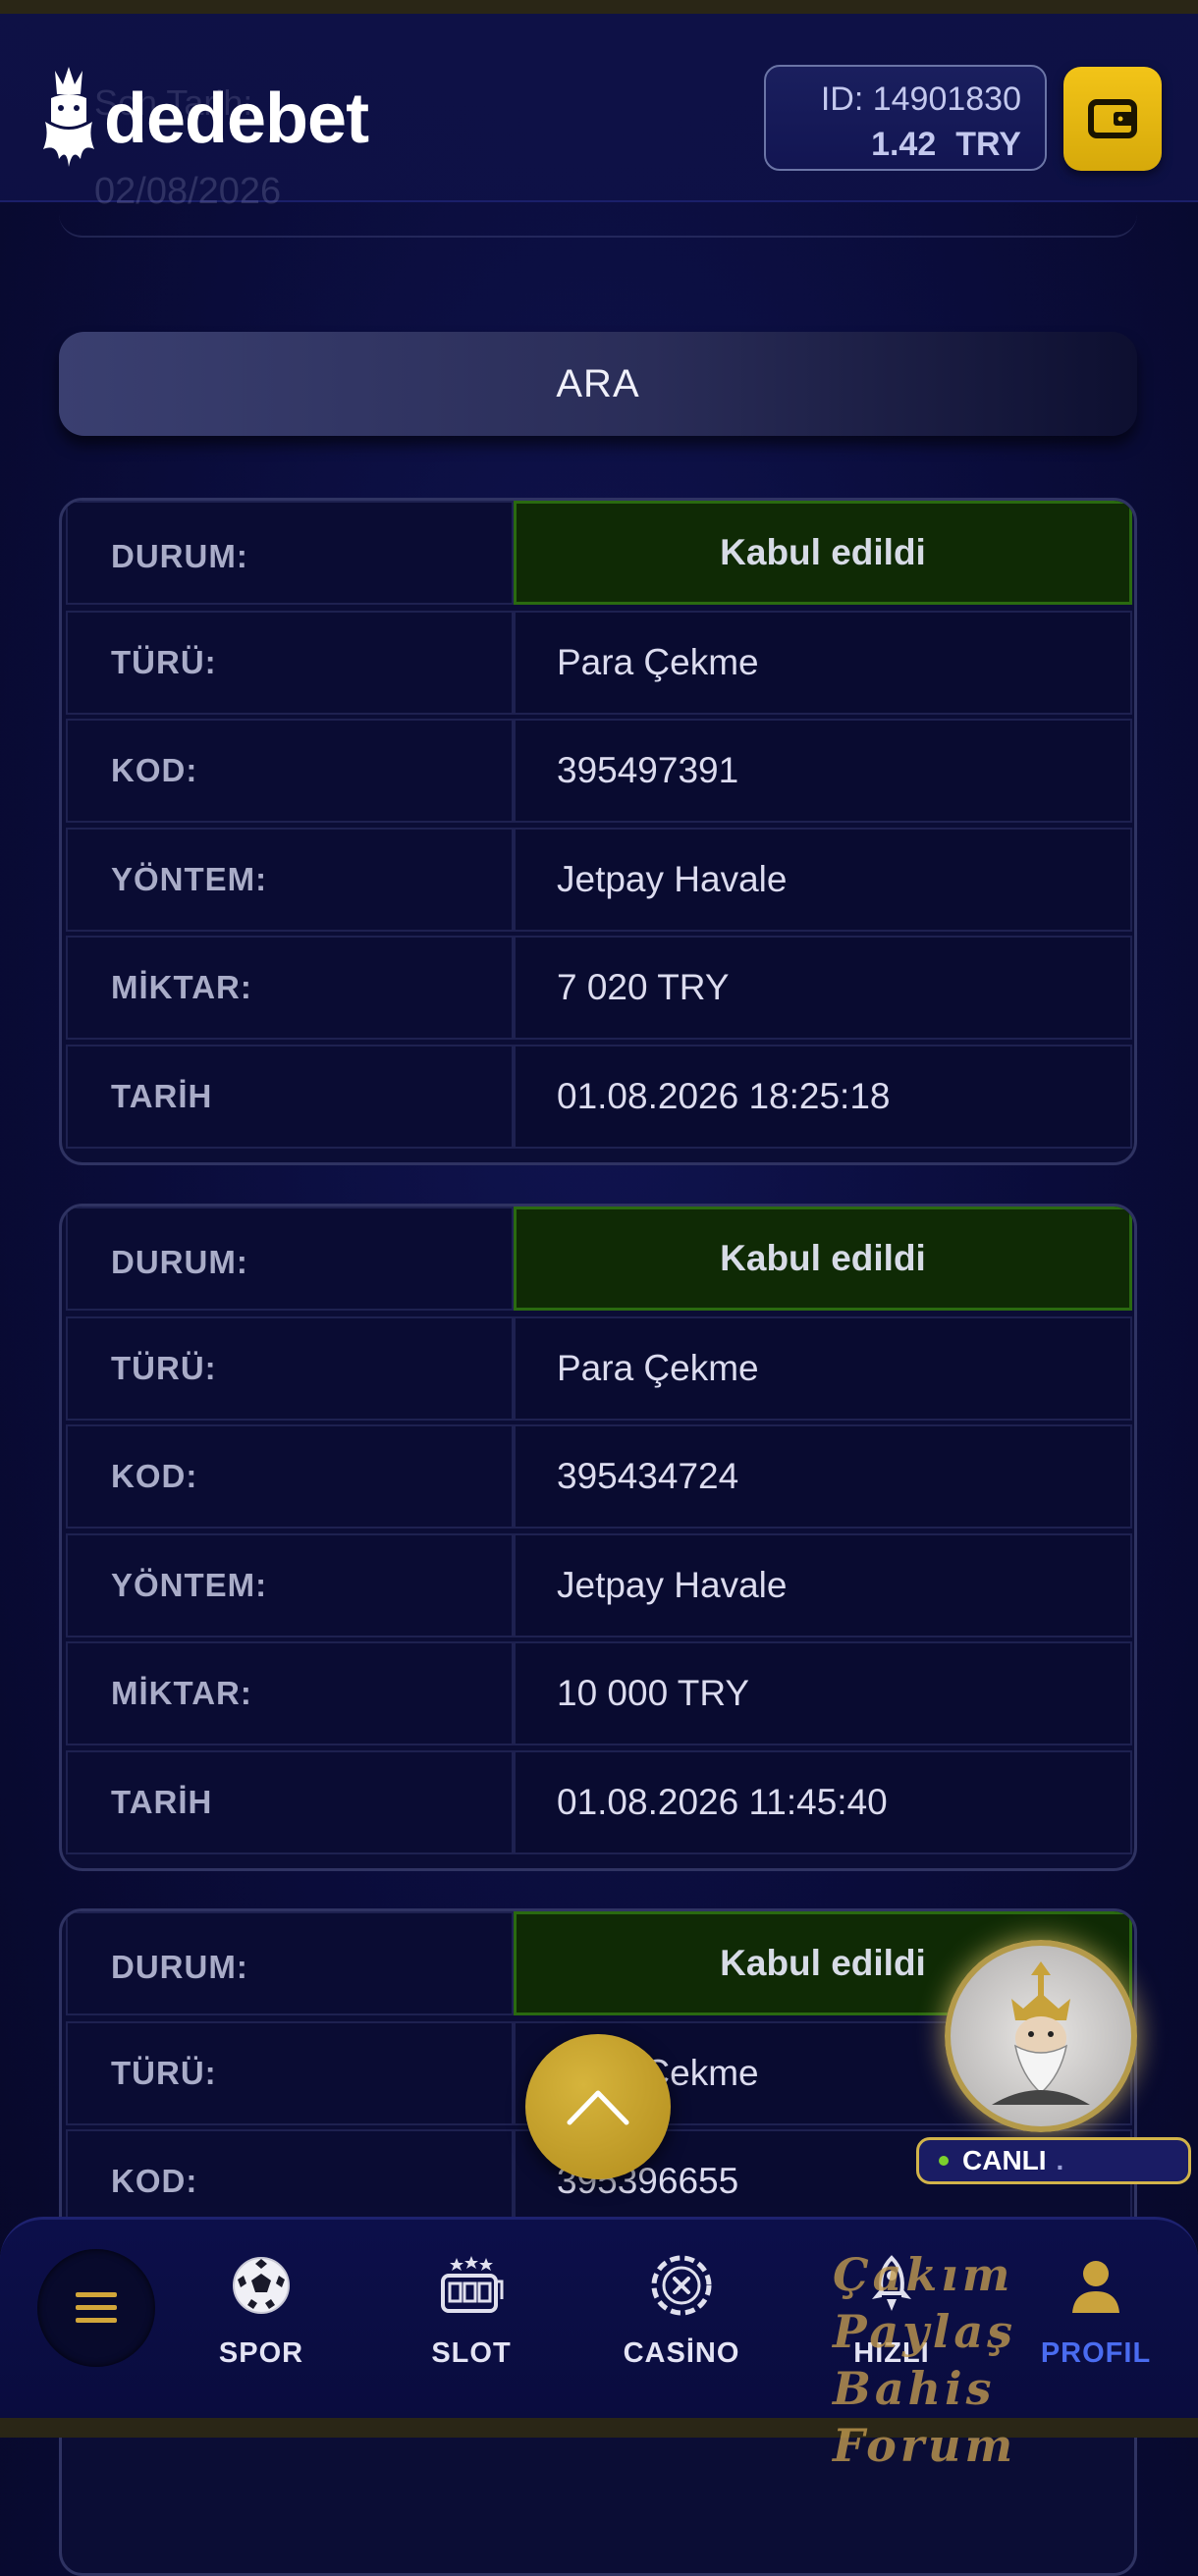 The image size is (1198, 2576). What do you see at coordinates (1095, 2322) in the screenshot?
I see `nav-item-profil: PROFIL` at bounding box center [1095, 2322].